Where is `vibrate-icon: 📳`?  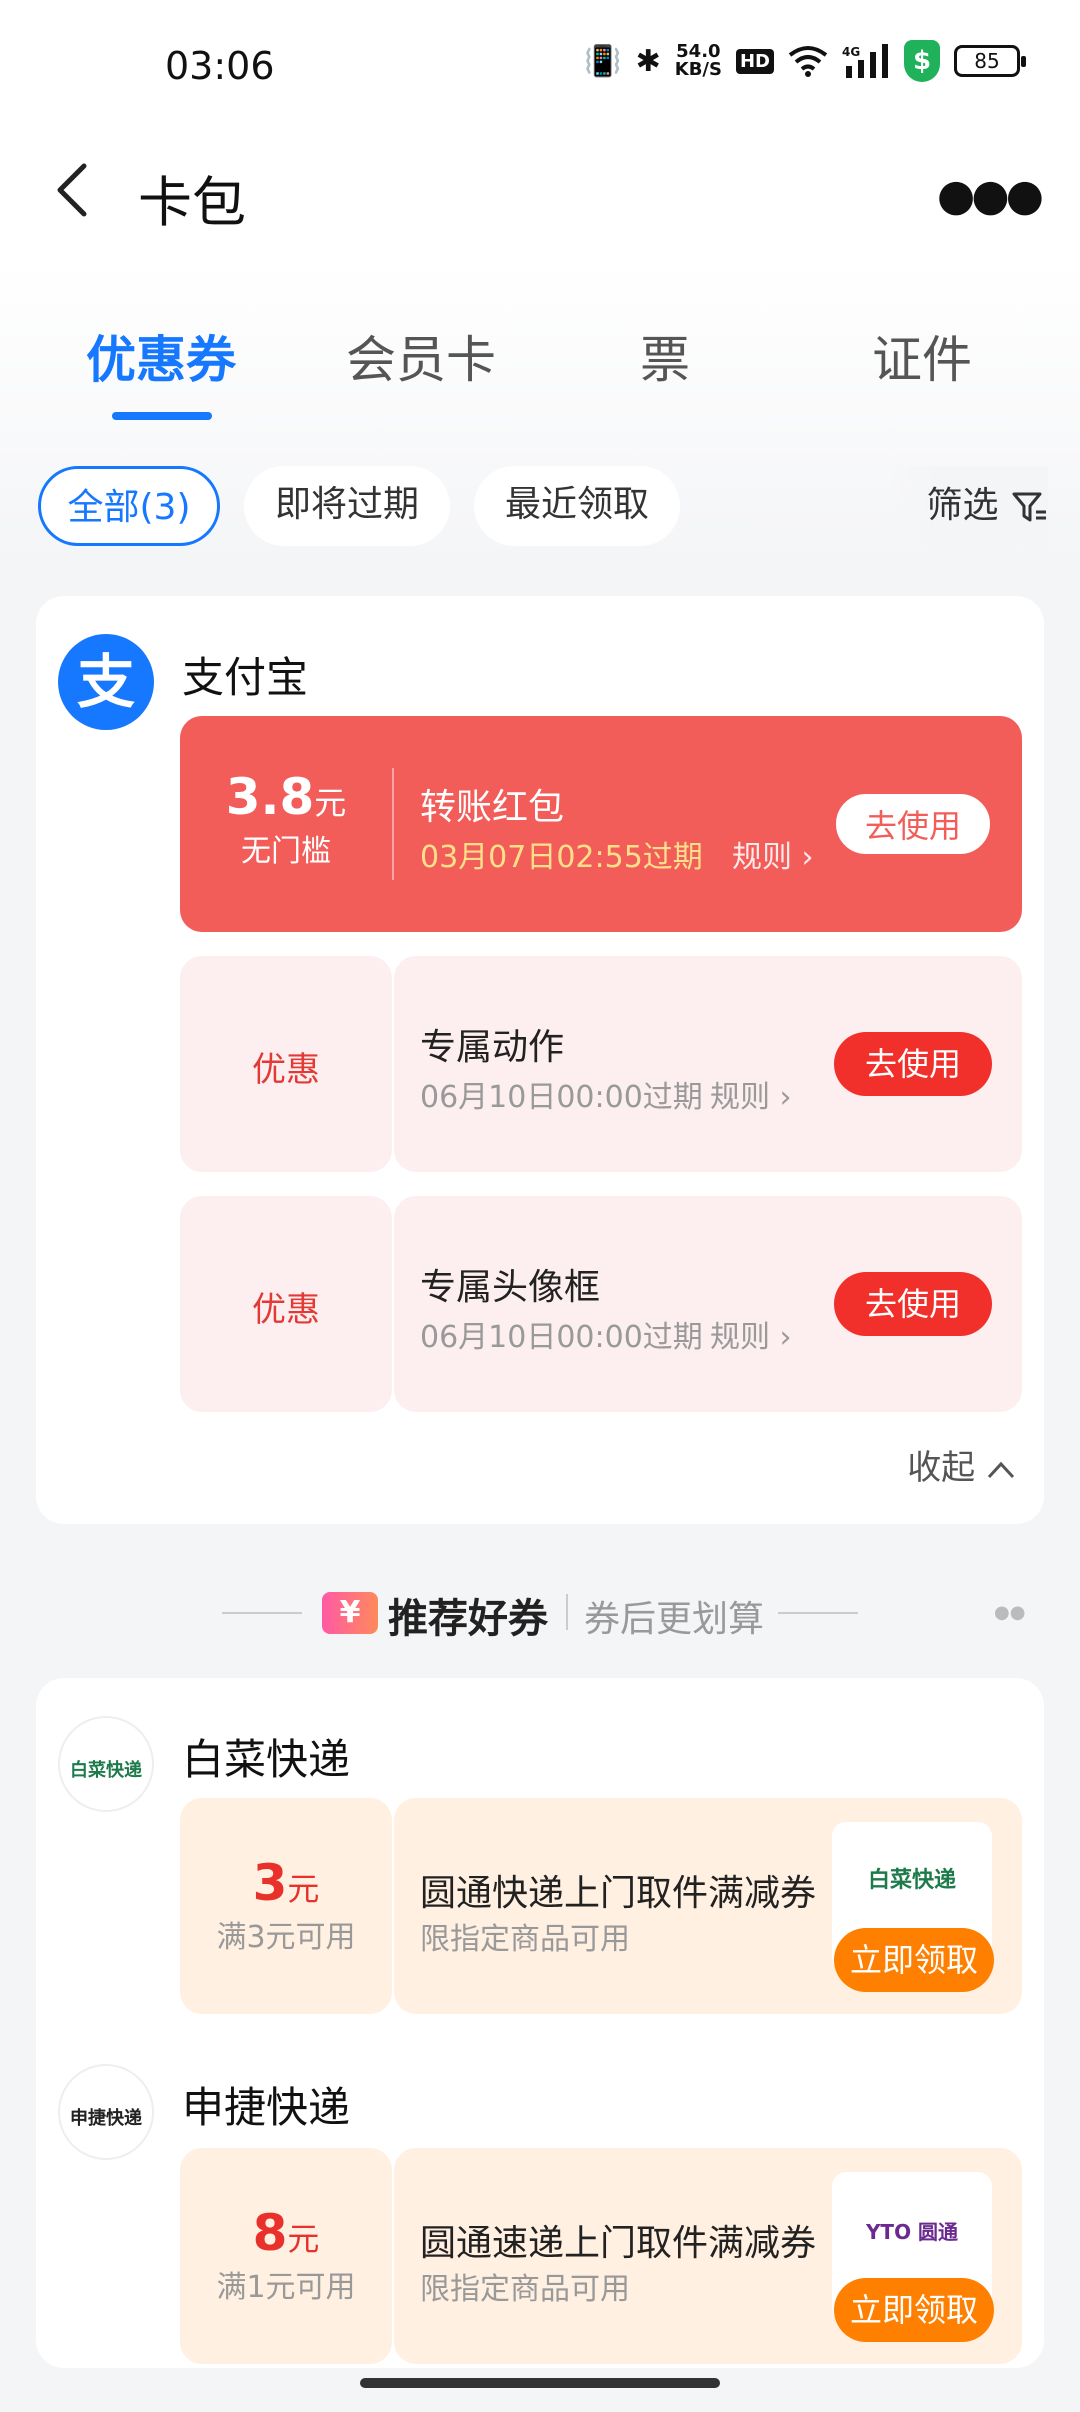 vibrate-icon: 📳 is located at coordinates (603, 61).